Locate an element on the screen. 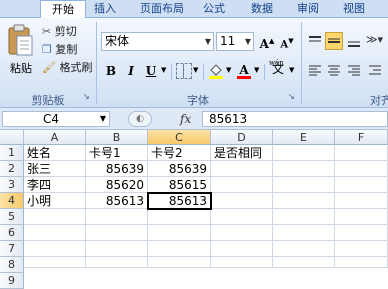 The height and width of the screenshot is (289, 388). clipboard-dialog-launcher-icon: ↘ is located at coordinates (87, 97).